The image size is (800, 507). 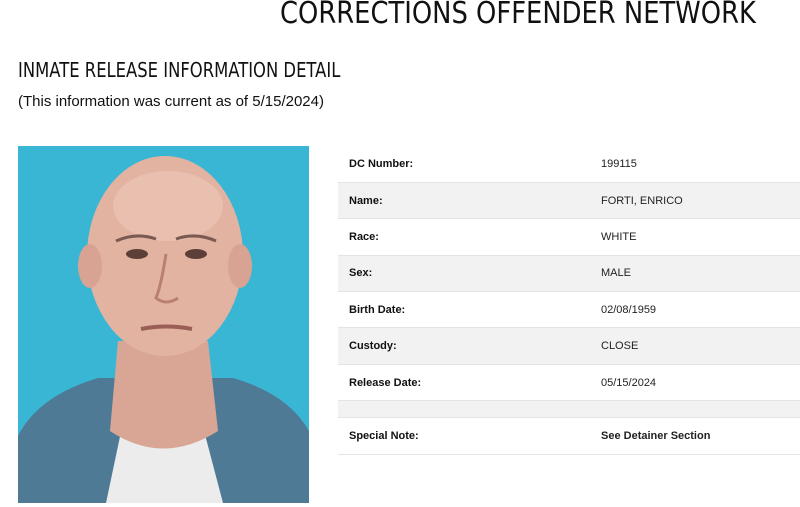 I want to click on table-row: Sex: MALE, so click(x=569, y=274).